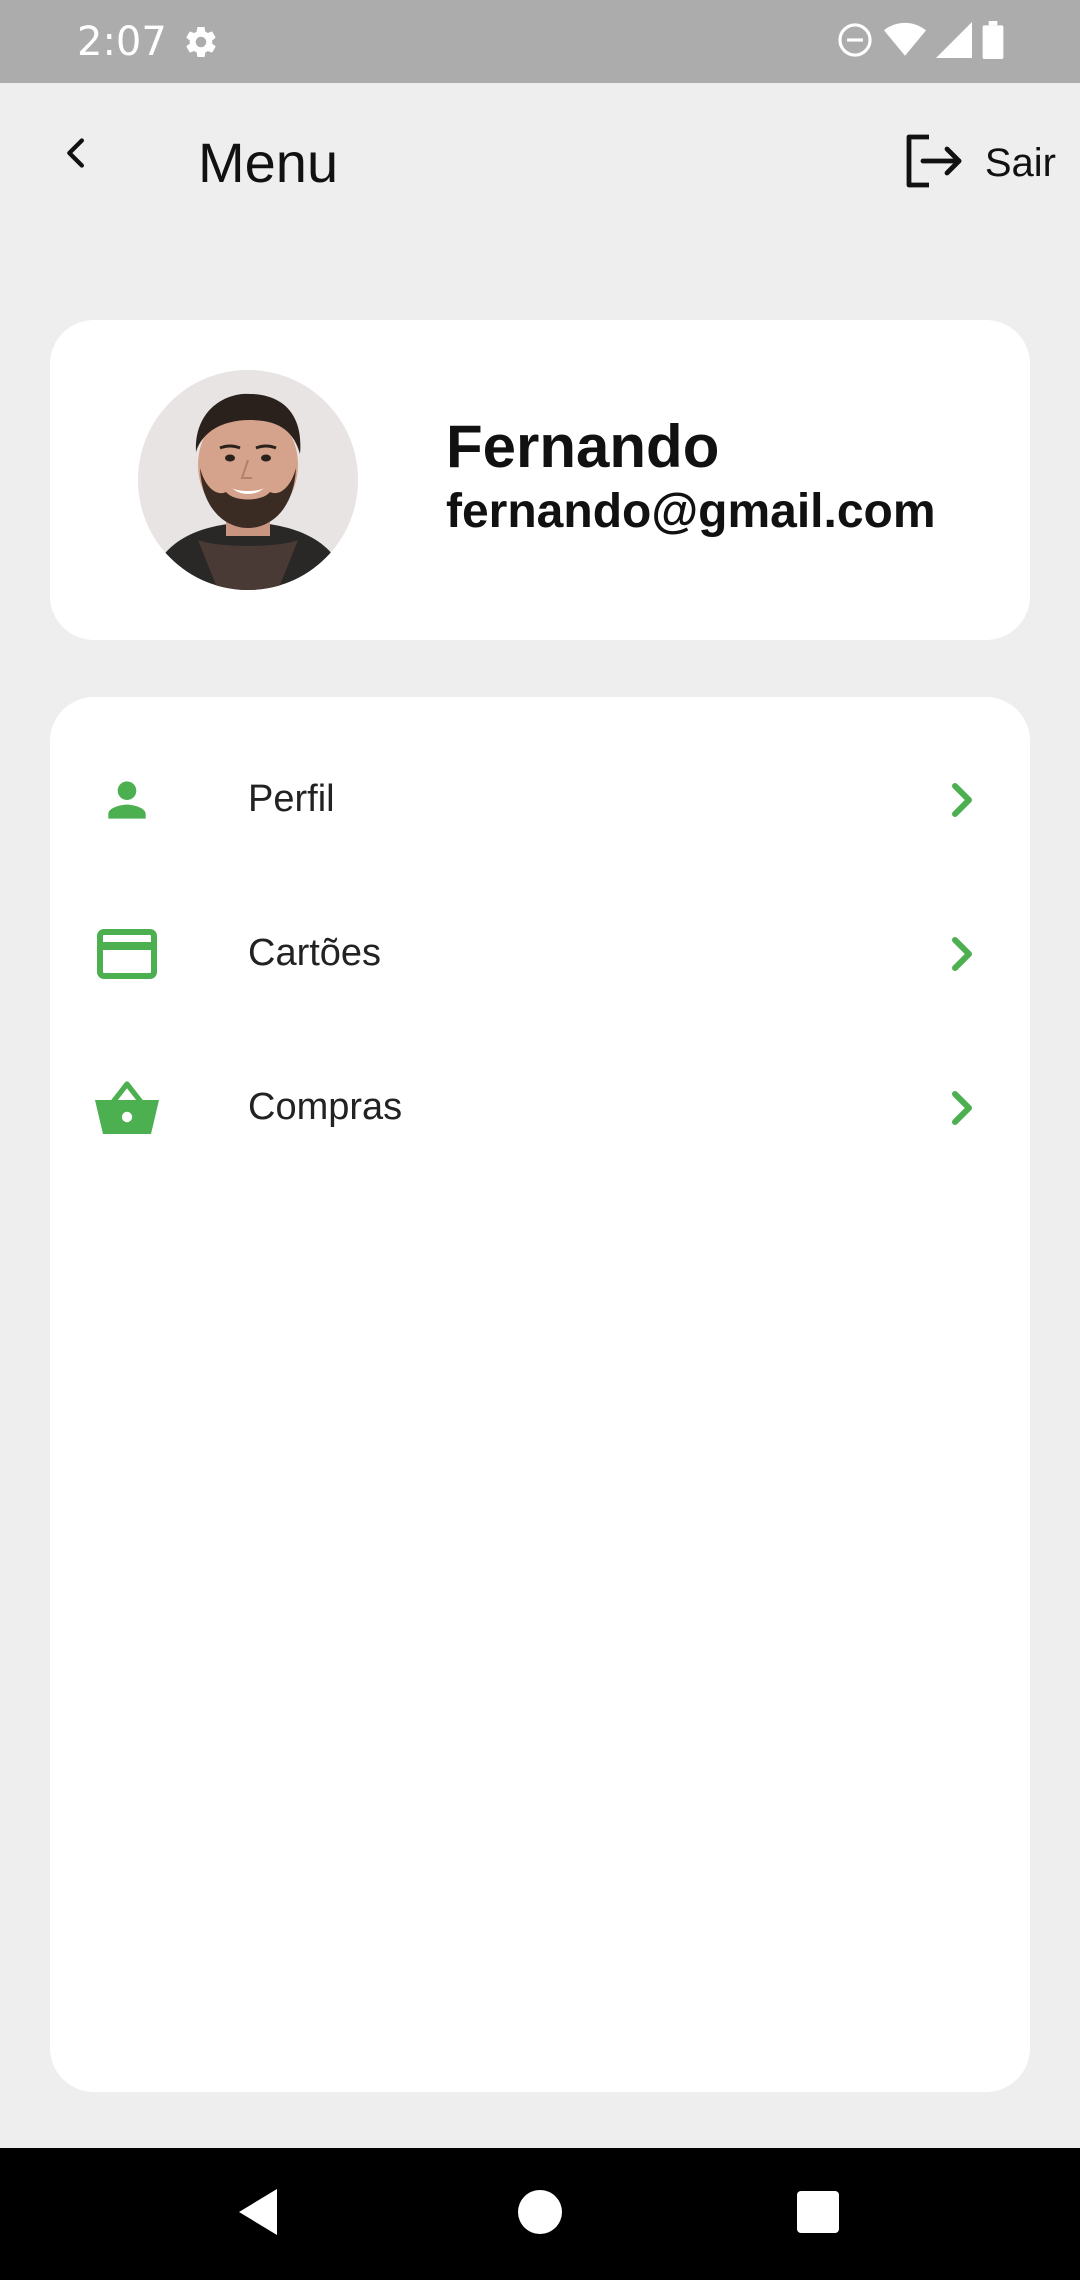 This screenshot has width=1080, height=2280. Describe the element at coordinates (127, 954) in the screenshot. I see `credit-card-icon` at that location.